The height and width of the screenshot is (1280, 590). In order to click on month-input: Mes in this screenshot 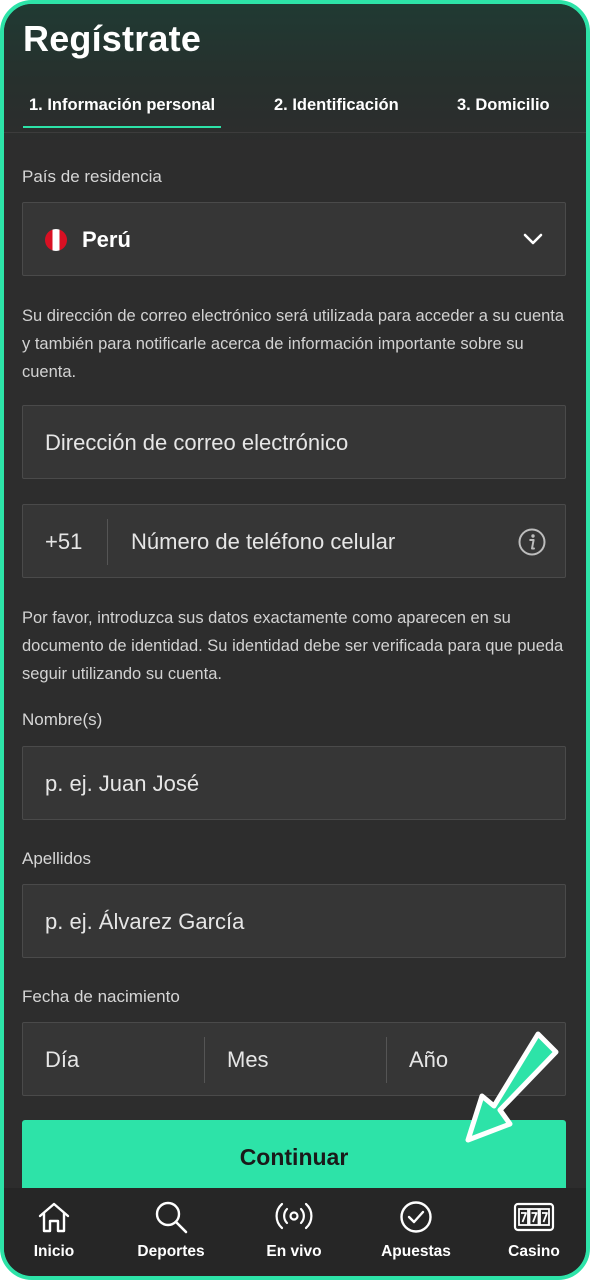, I will do `click(248, 1060)`.